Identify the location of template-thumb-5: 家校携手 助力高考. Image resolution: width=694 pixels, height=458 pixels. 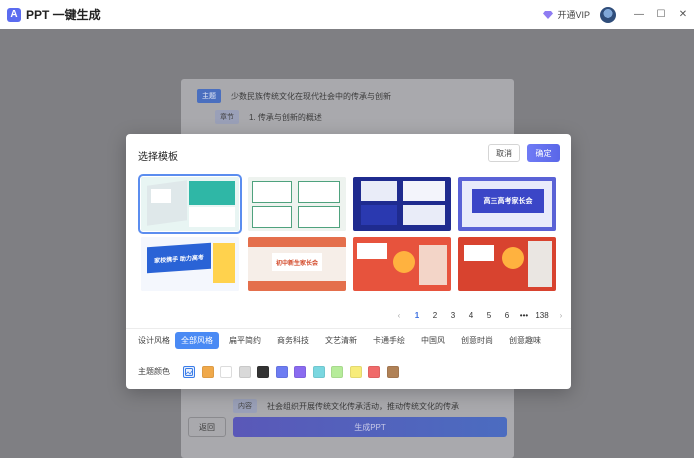
(190, 264).